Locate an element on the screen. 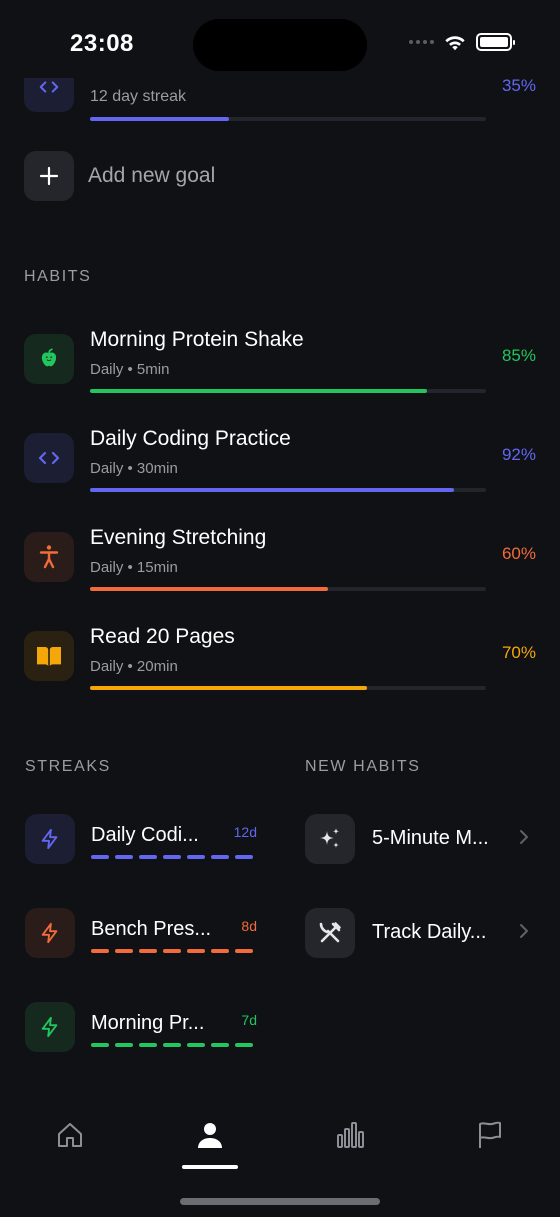 This screenshot has width=560, height=1217. person-icon is located at coordinates (210, 1135).